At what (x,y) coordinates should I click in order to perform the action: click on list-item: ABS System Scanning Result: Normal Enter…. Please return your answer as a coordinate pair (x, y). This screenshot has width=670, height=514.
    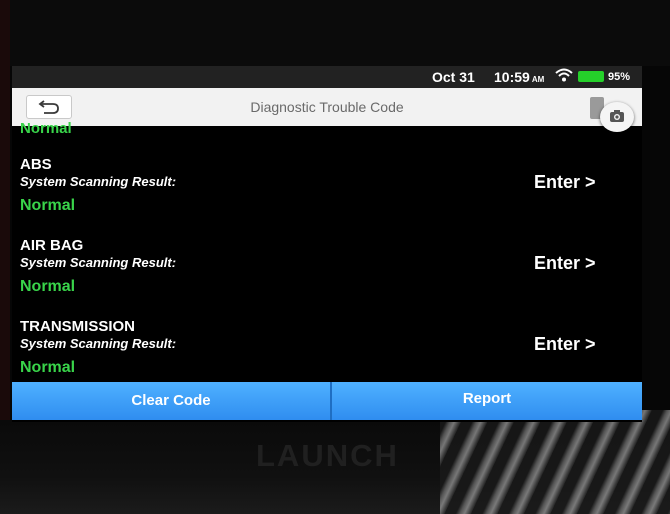
    Looking at the image, I should click on (327, 196).